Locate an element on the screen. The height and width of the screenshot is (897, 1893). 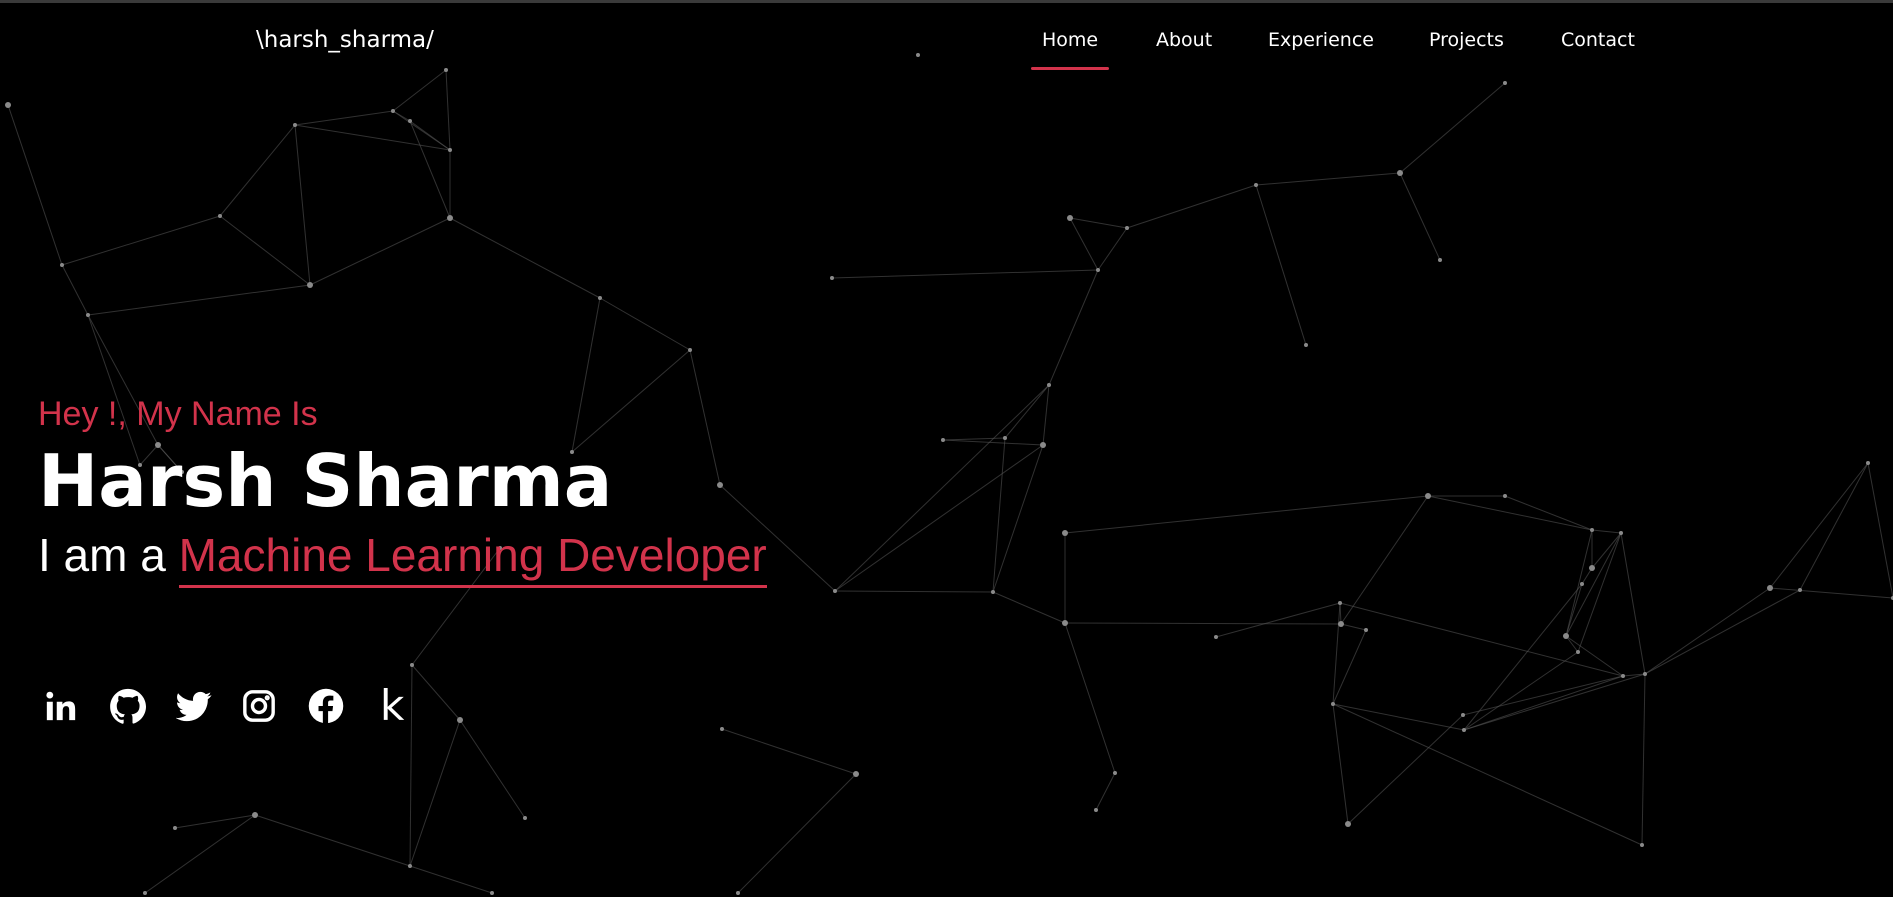
linkedin-icon is located at coordinates (61, 706).